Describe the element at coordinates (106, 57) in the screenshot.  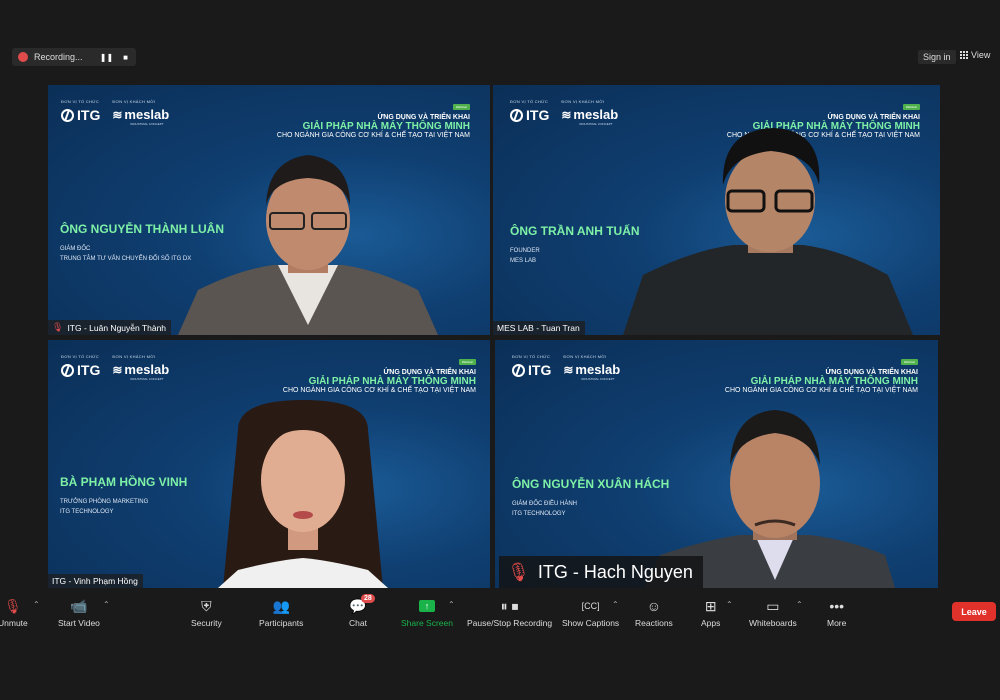
I see `pause-recording-icon: ❚❚` at that location.